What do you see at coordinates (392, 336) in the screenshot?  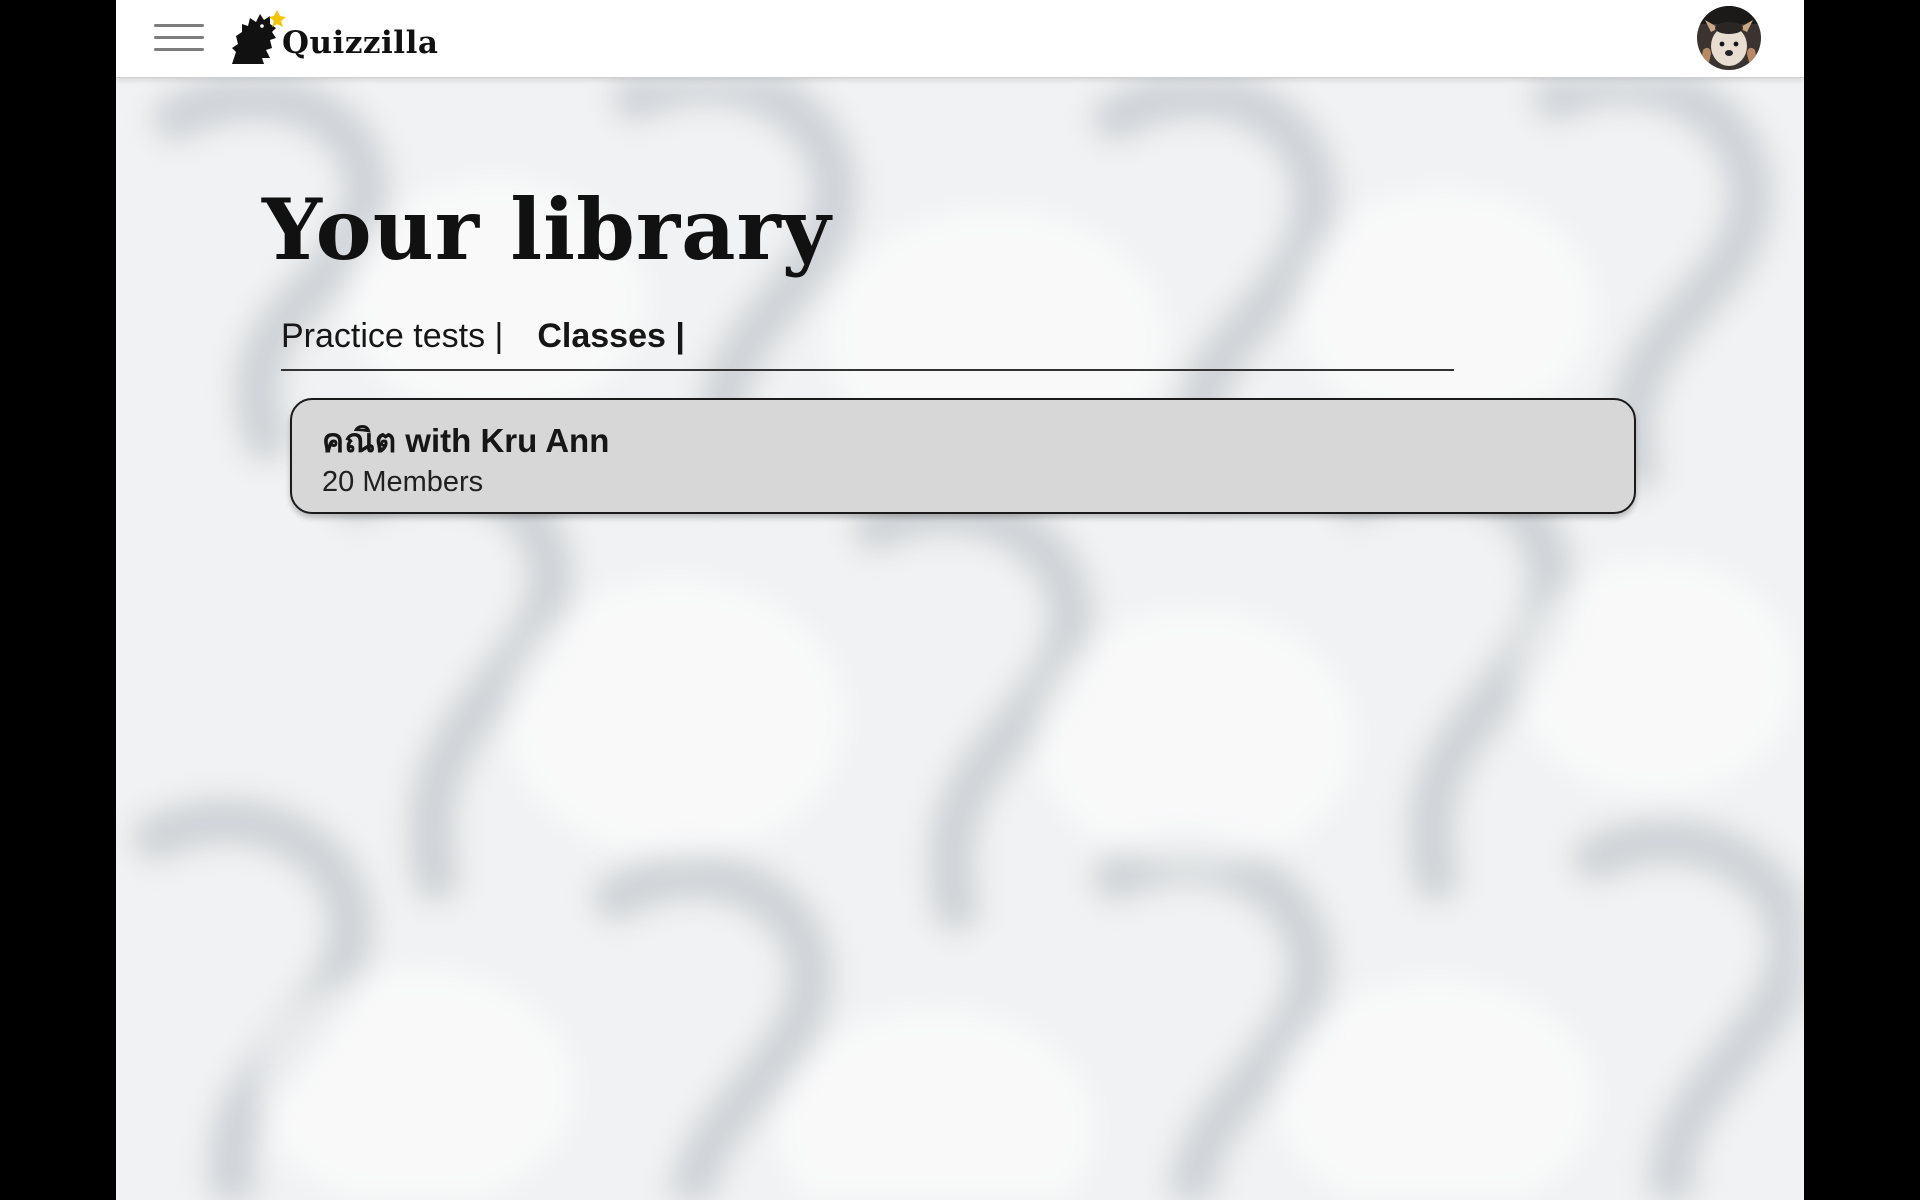 I see `tab-practice-tests: Practice tests |` at bounding box center [392, 336].